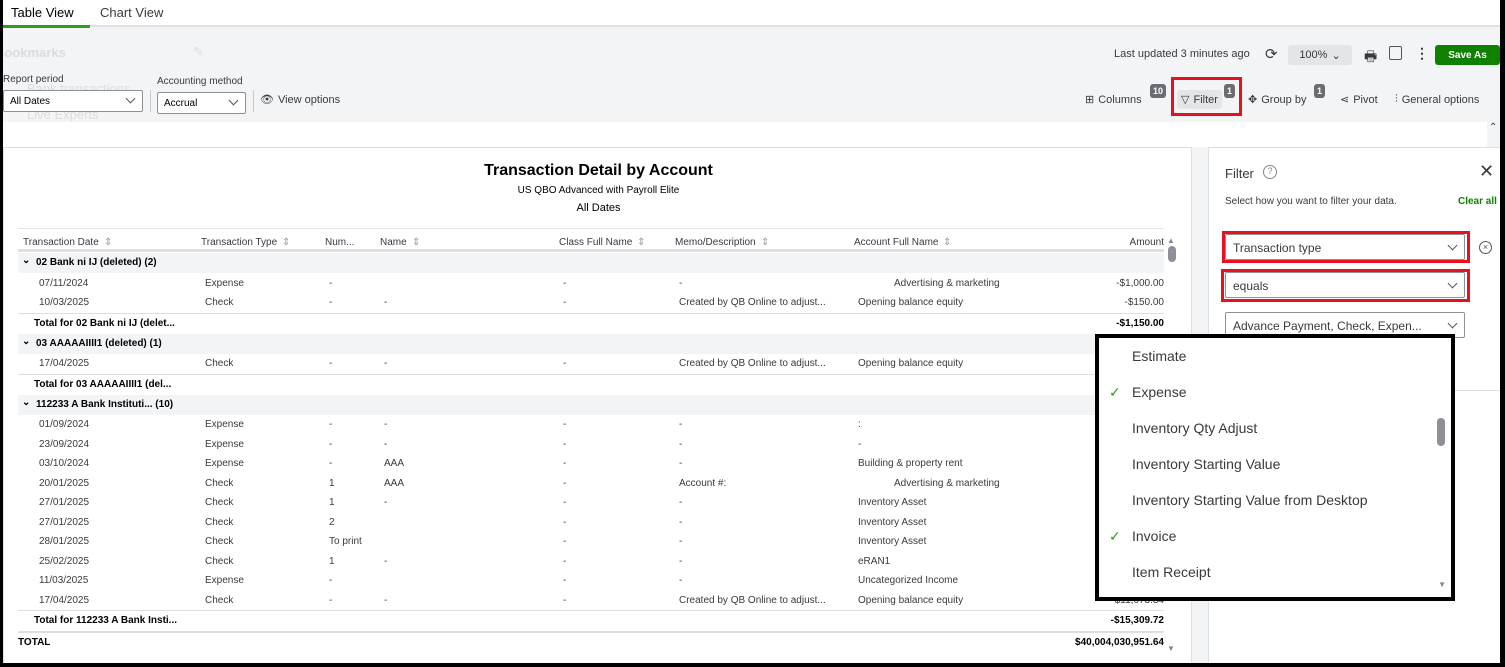  Describe the element at coordinates (1206, 464) in the screenshot. I see `dropdown-option: Inventory Starting Value` at that location.